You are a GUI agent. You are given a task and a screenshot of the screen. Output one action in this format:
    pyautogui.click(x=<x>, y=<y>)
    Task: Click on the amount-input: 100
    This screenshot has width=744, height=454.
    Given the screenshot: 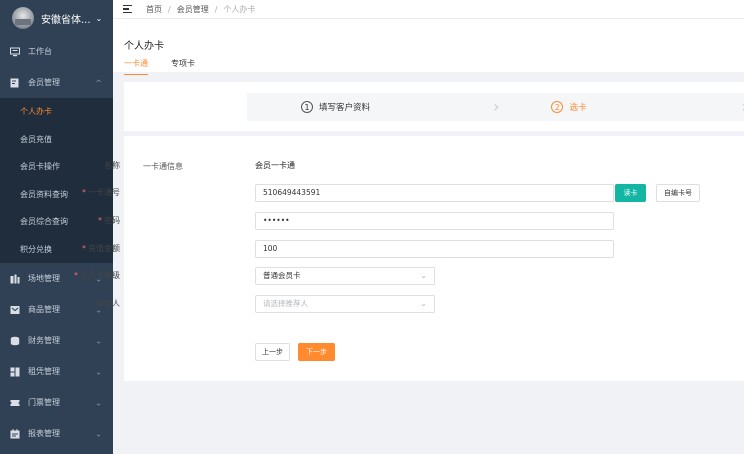 What is the action you would take?
    pyautogui.click(x=434, y=249)
    